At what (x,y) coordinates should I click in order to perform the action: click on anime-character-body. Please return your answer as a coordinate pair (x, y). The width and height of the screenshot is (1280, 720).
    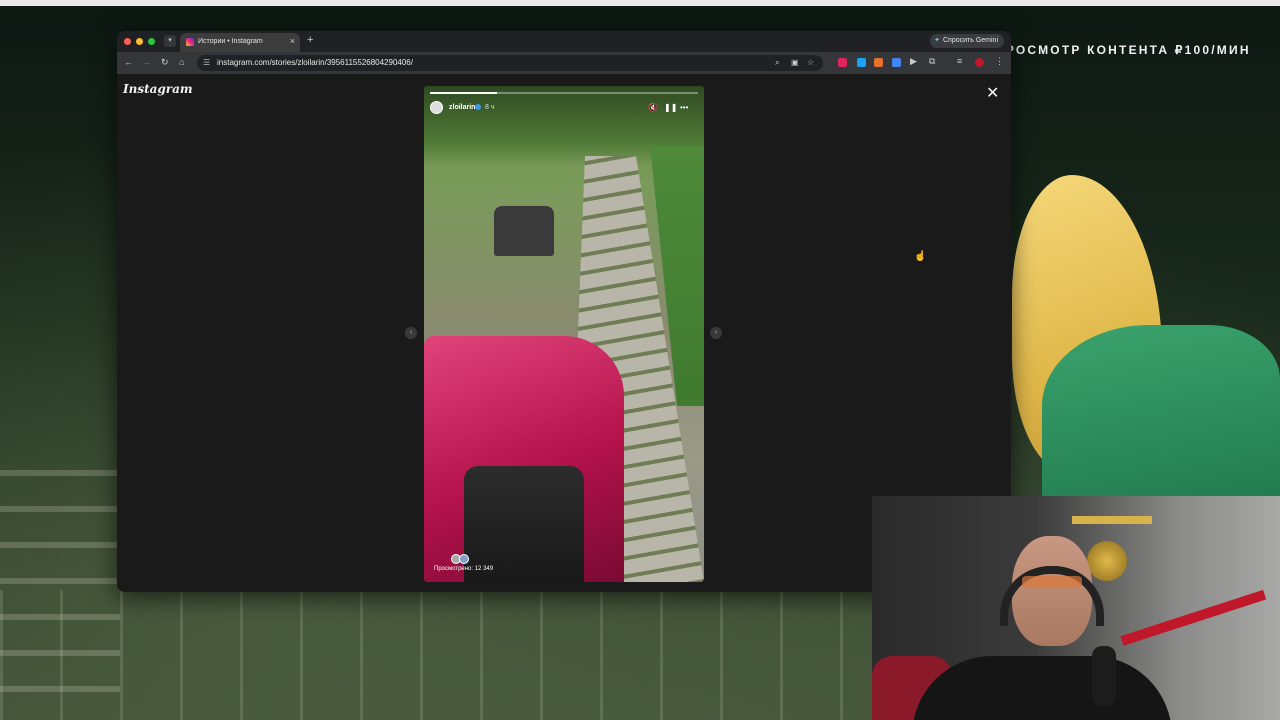
    Looking at the image, I should click on (1161, 412).